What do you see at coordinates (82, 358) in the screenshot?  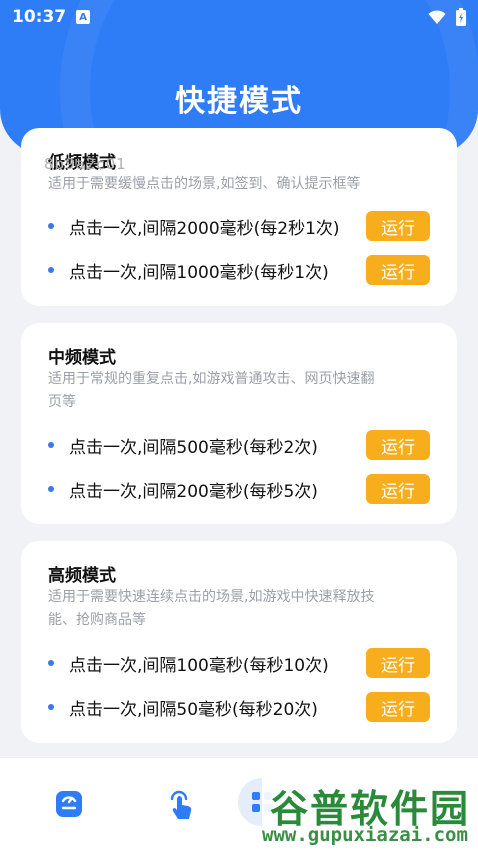 I see `card-title: 中频模式` at bounding box center [82, 358].